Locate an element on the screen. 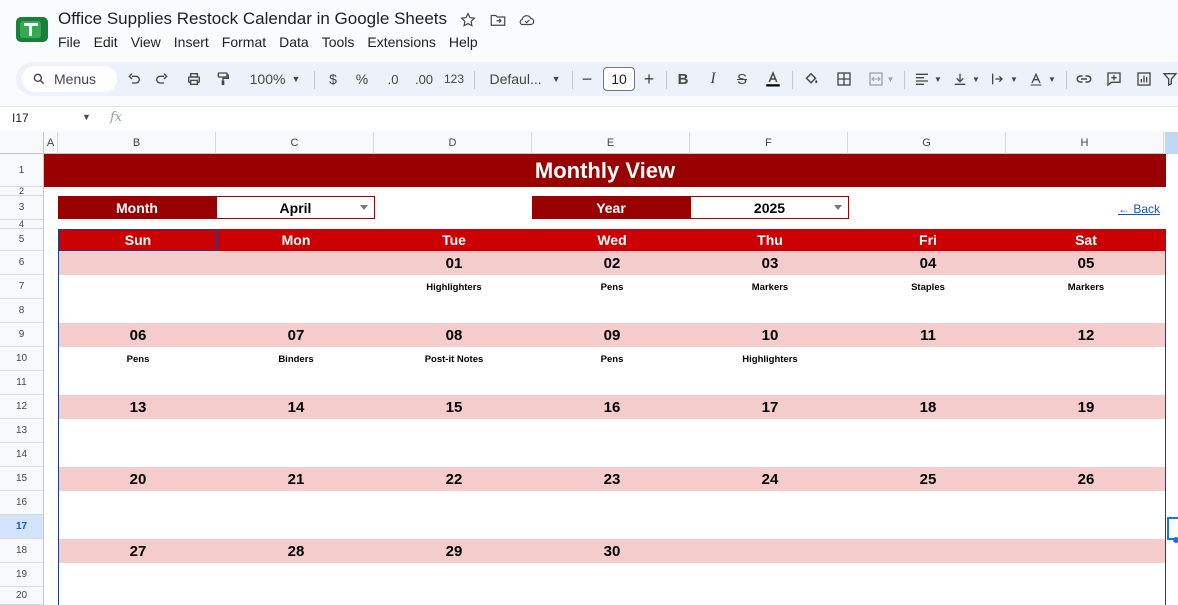 The width and height of the screenshot is (1178, 605). day-number: 02 is located at coordinates (612, 263).